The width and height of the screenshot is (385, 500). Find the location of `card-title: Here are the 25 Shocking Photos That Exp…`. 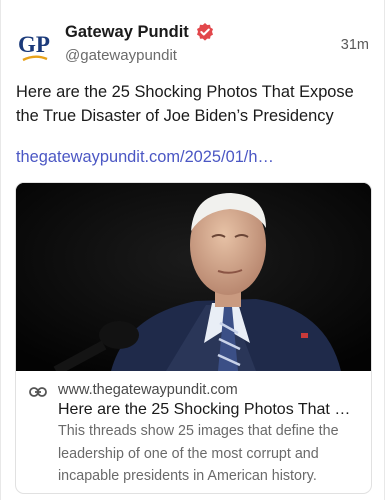

card-title: Here are the 25 Shocking Photos That Exp… is located at coordinates (207, 410).